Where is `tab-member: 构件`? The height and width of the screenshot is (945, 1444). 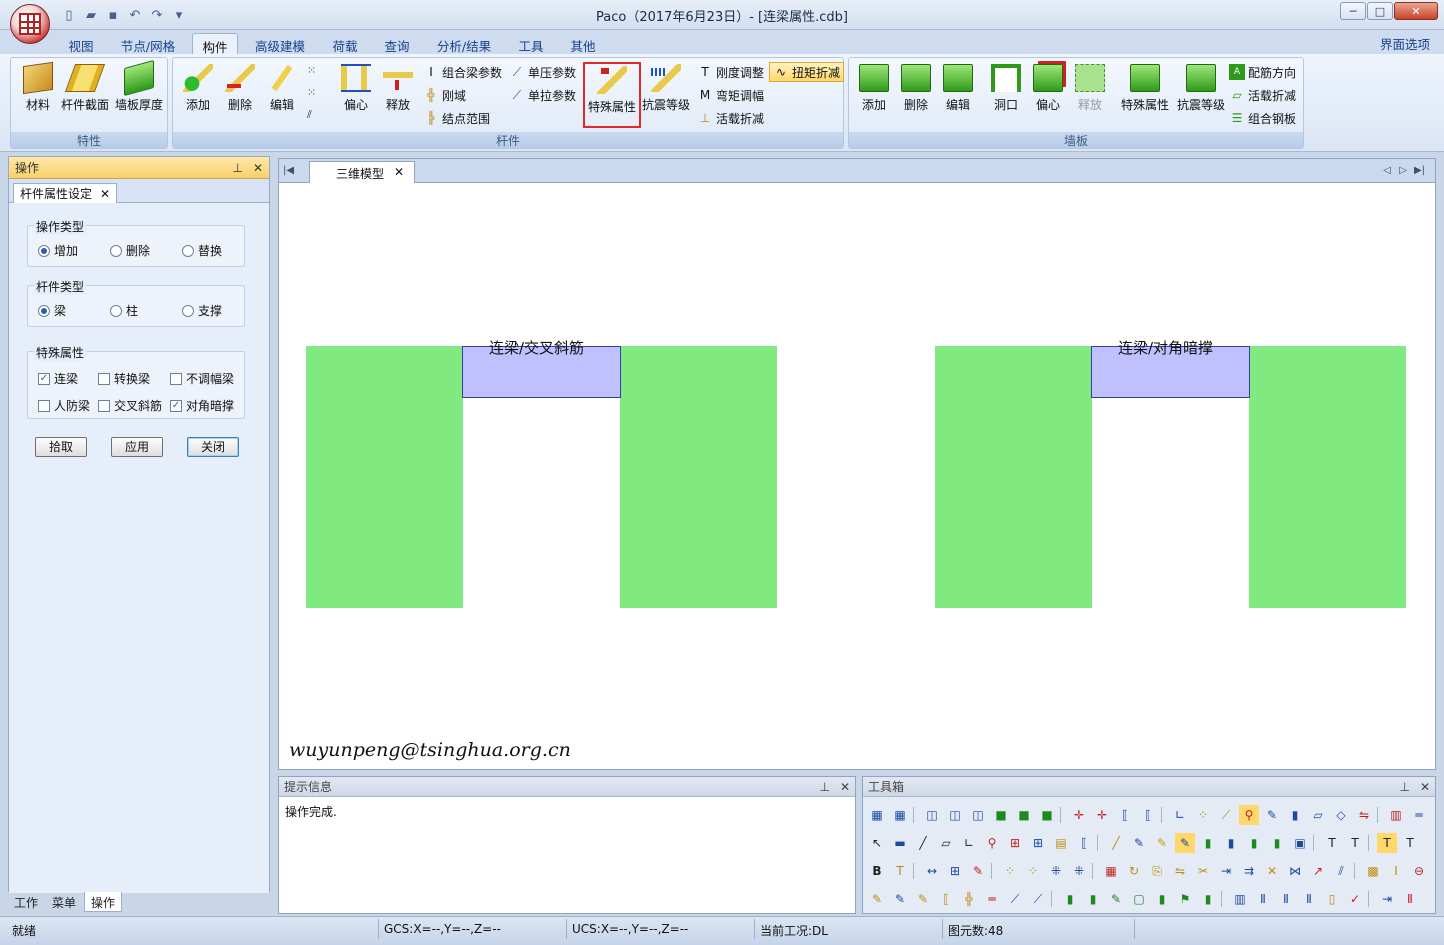
tab-member: 构件 is located at coordinates (215, 44).